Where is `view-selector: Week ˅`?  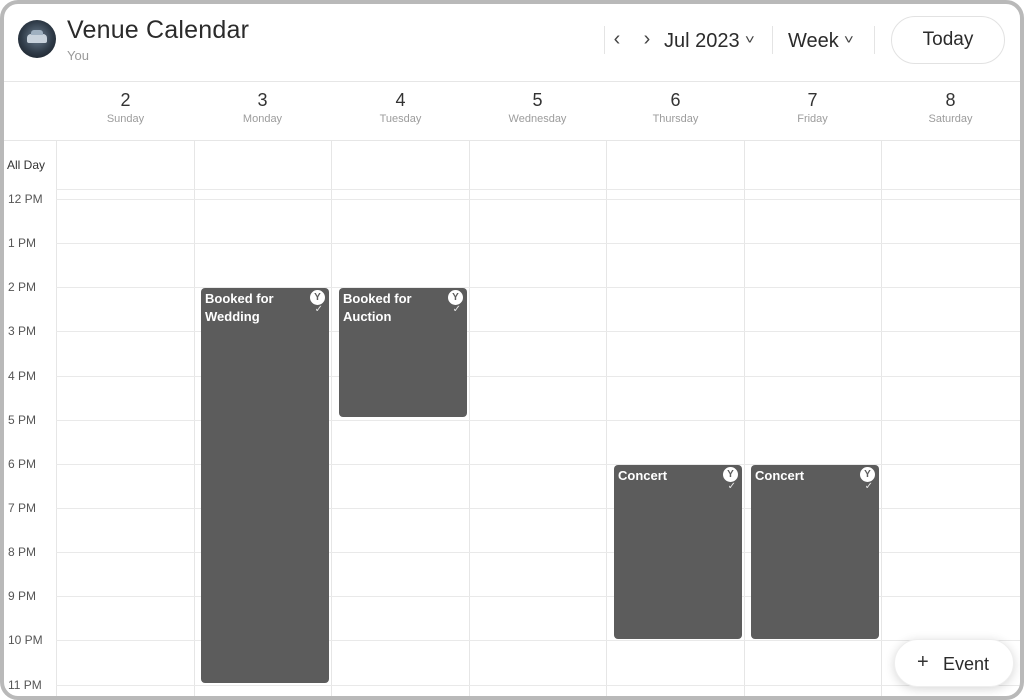 view-selector: Week ˅ is located at coordinates (821, 41).